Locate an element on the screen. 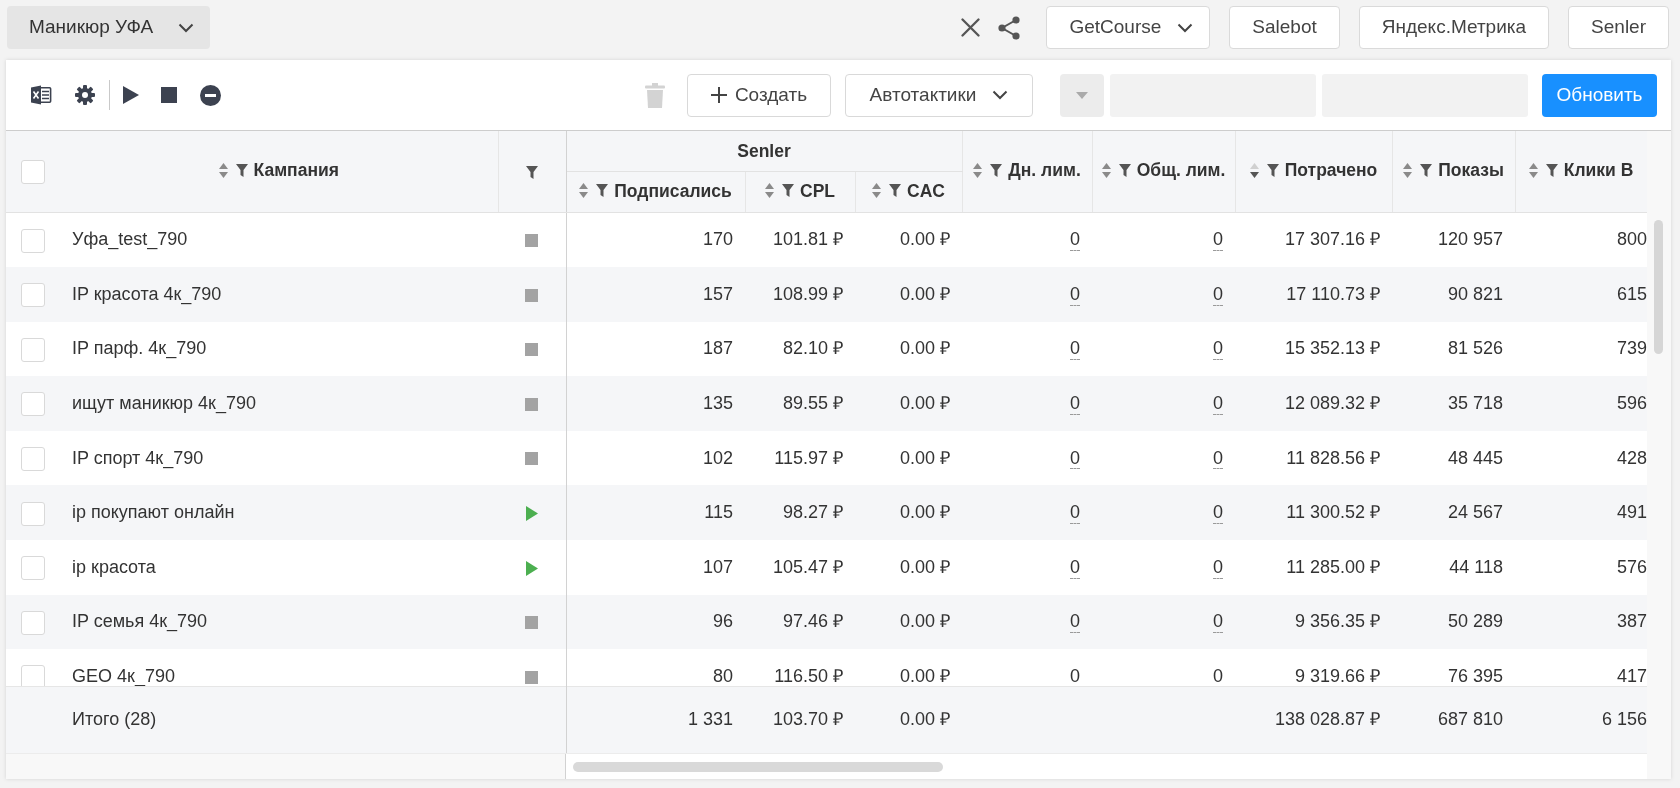  number-value: 97.46 ₽ is located at coordinates (812, 621).